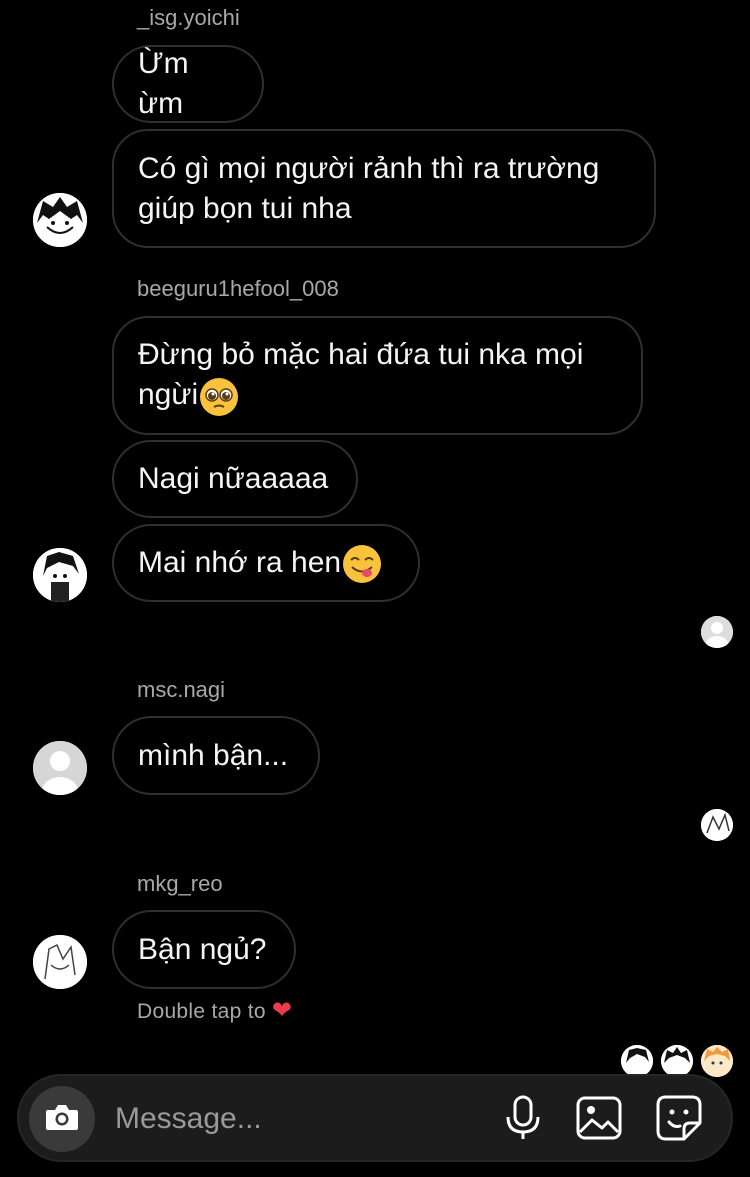 The width and height of the screenshot is (750, 1177). I want to click on message-bubble: Bận ngủ?, so click(204, 949).